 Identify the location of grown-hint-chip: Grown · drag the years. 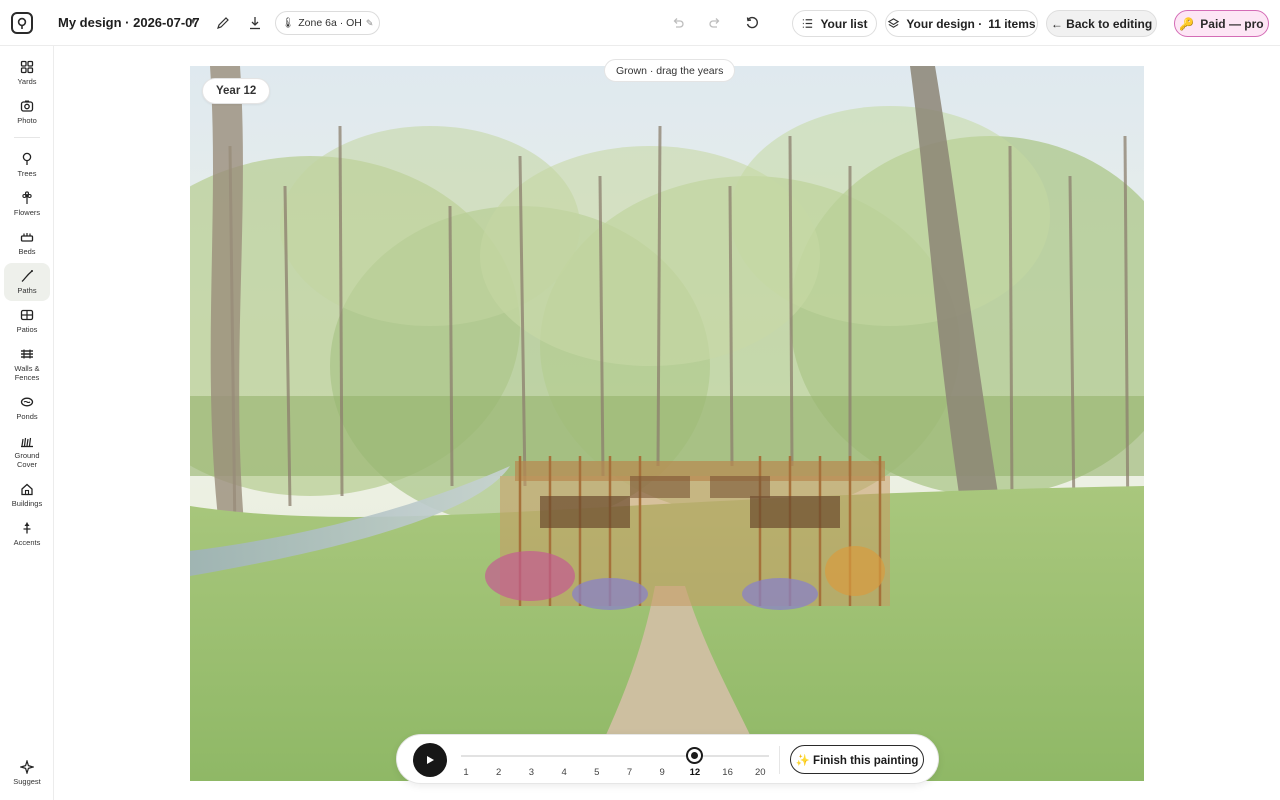
(670, 70).